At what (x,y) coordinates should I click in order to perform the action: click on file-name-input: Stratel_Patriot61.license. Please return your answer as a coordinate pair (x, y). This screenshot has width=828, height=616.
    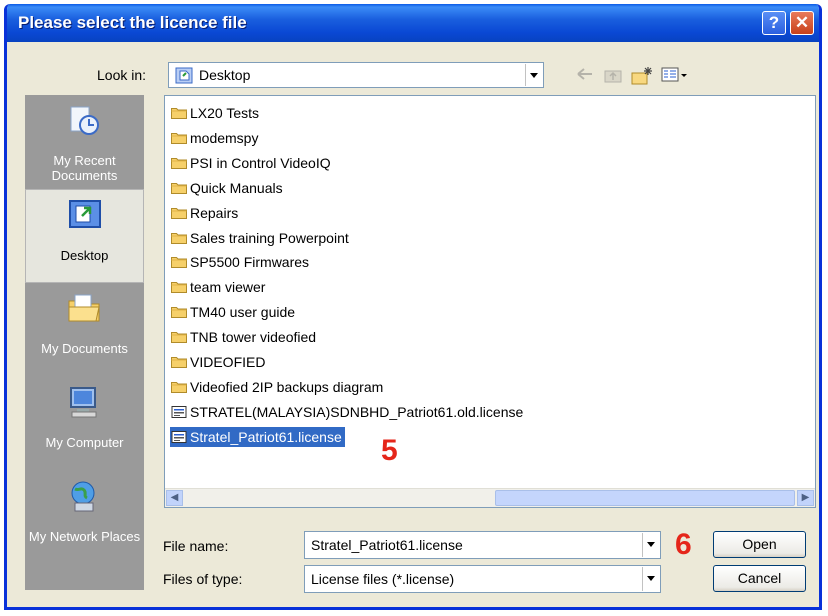
    Looking at the image, I should click on (482, 545).